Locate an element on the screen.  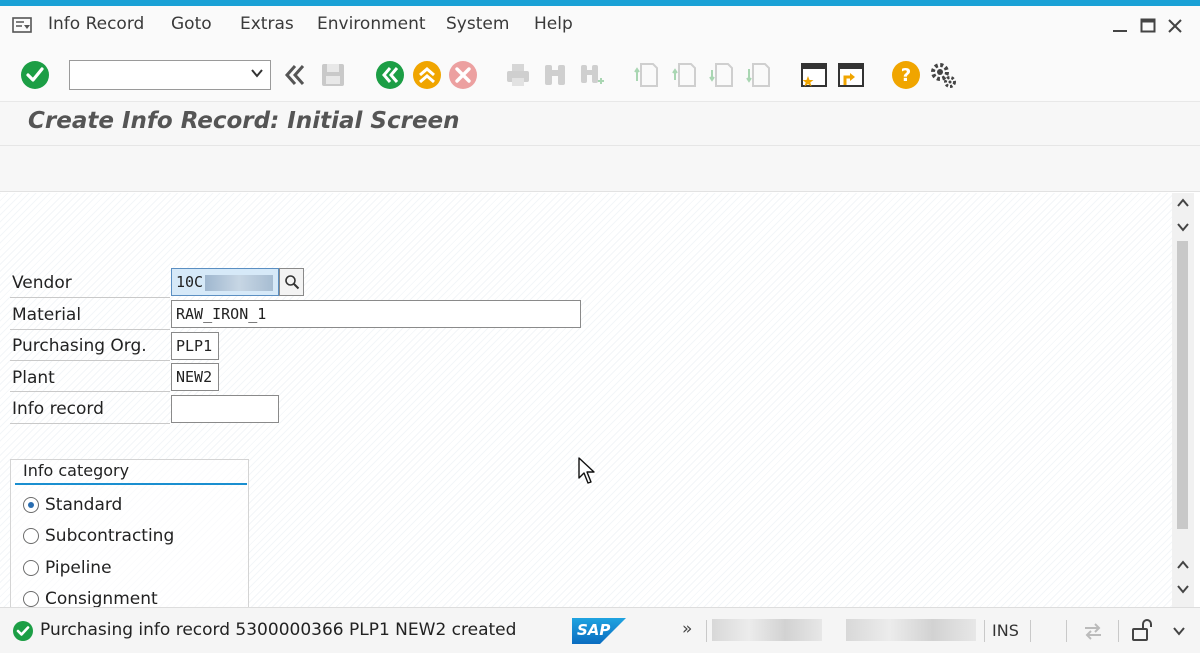
help-icon: ? is located at coordinates (906, 75).